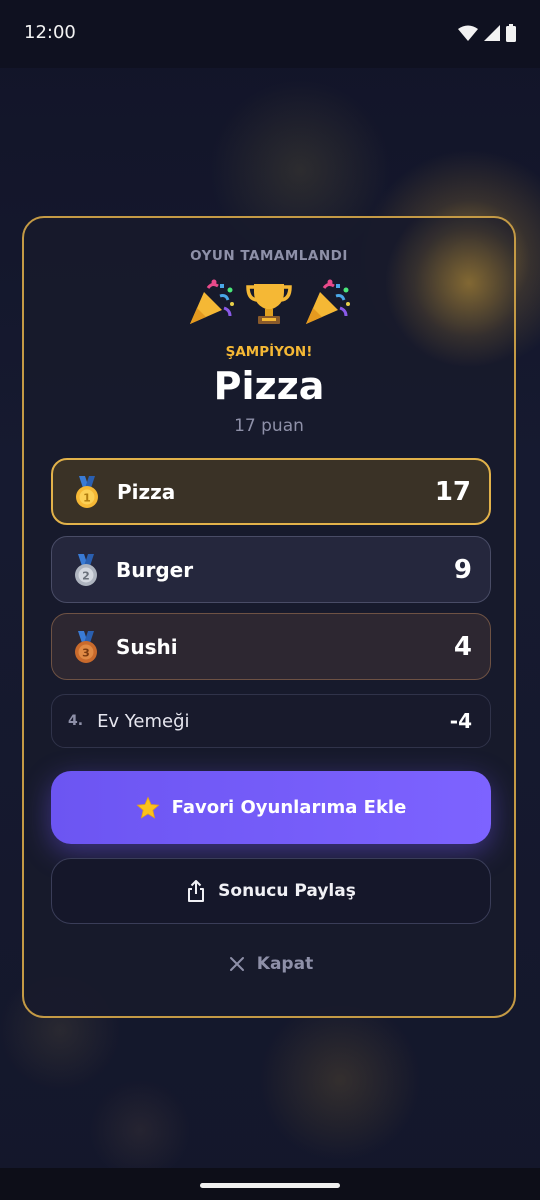  Describe the element at coordinates (271, 646) in the screenshot. I see `ranking-row-3: 3 Sushi 4` at that location.